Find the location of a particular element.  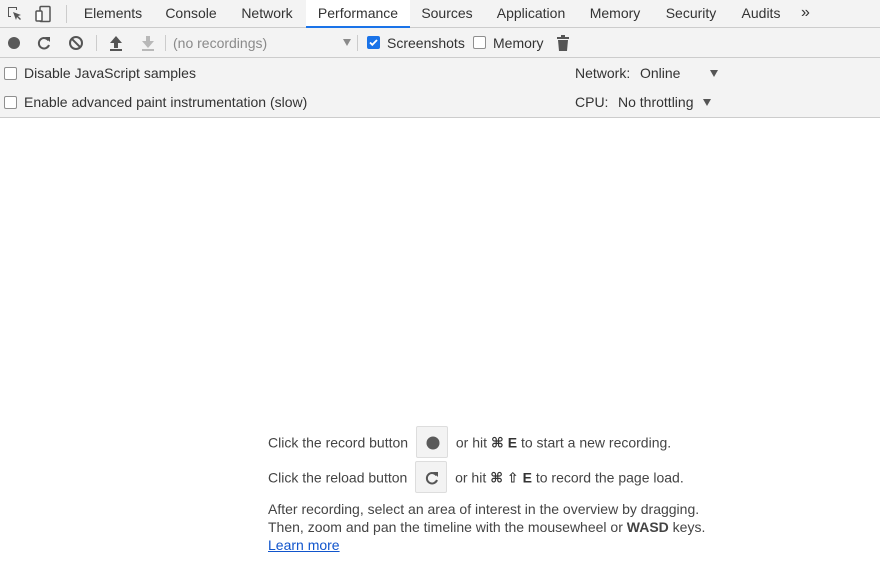

tab-network: Network is located at coordinates (267, 14).